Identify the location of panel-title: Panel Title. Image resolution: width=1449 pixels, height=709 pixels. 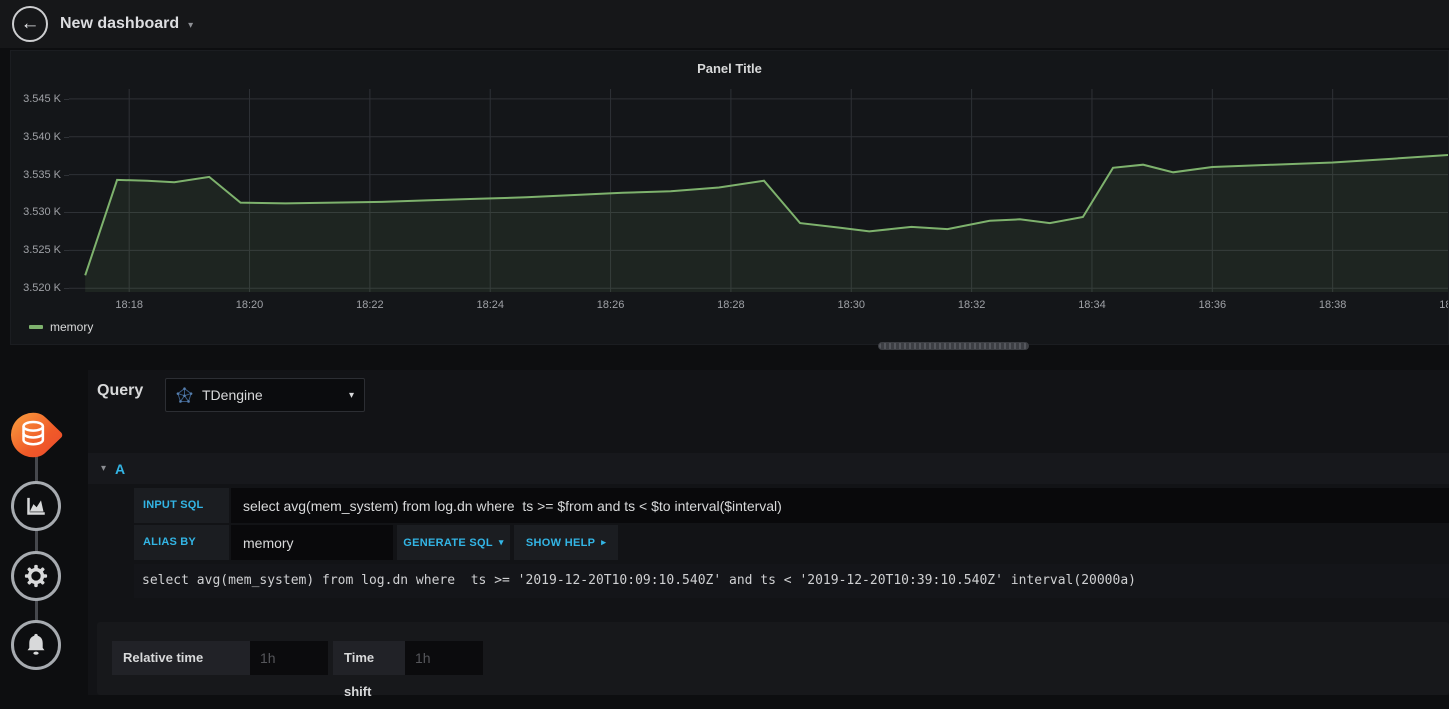
(729, 68).